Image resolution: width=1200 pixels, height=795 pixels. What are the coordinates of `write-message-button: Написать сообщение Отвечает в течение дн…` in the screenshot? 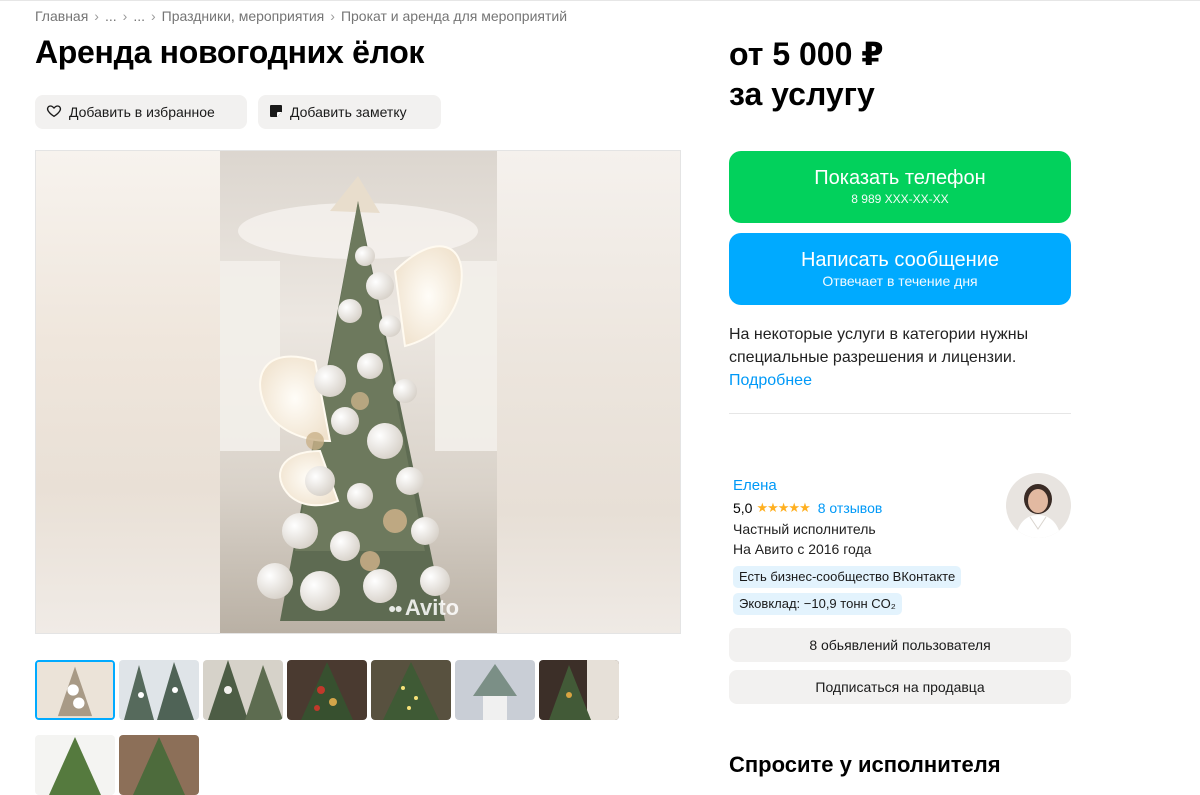 It's located at (900, 269).